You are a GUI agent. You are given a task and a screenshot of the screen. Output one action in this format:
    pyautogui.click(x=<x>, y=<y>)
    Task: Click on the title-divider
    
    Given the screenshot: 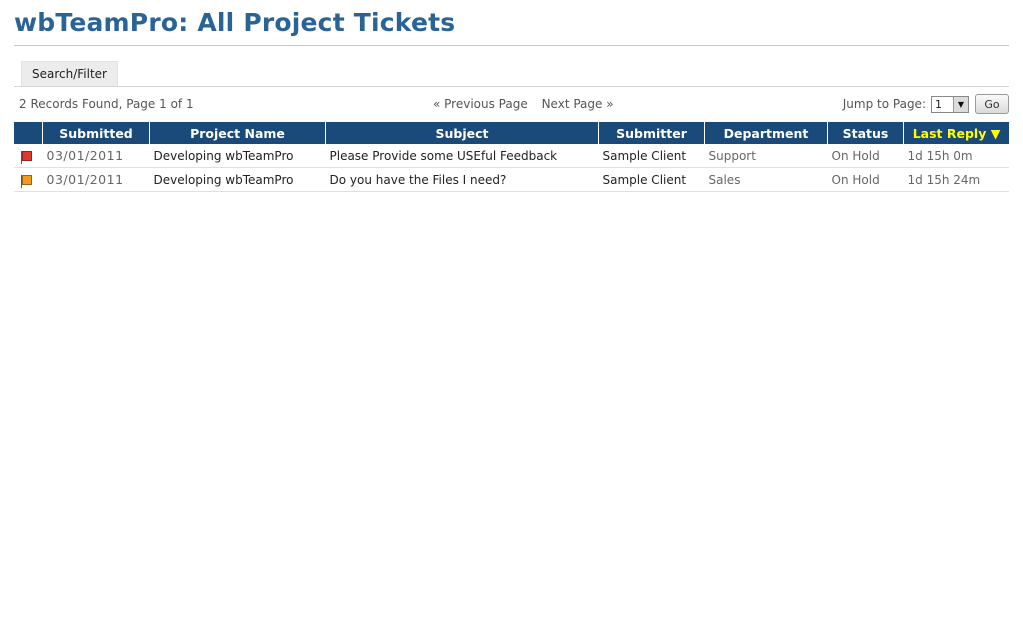 What is the action you would take?
    pyautogui.click(x=511, y=45)
    